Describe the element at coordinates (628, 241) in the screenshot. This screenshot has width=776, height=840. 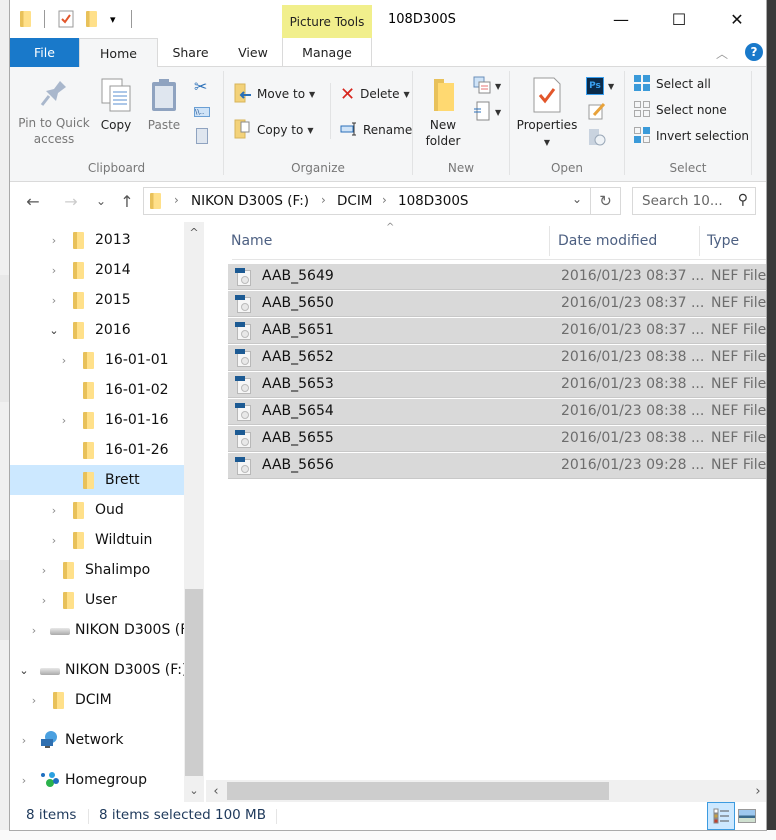
I see `column-header-date-modified: Date modified` at that location.